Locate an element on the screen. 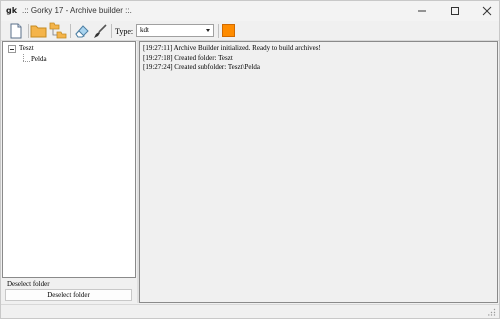 The width and height of the screenshot is (500, 319). orange-square-icon is located at coordinates (228, 30).